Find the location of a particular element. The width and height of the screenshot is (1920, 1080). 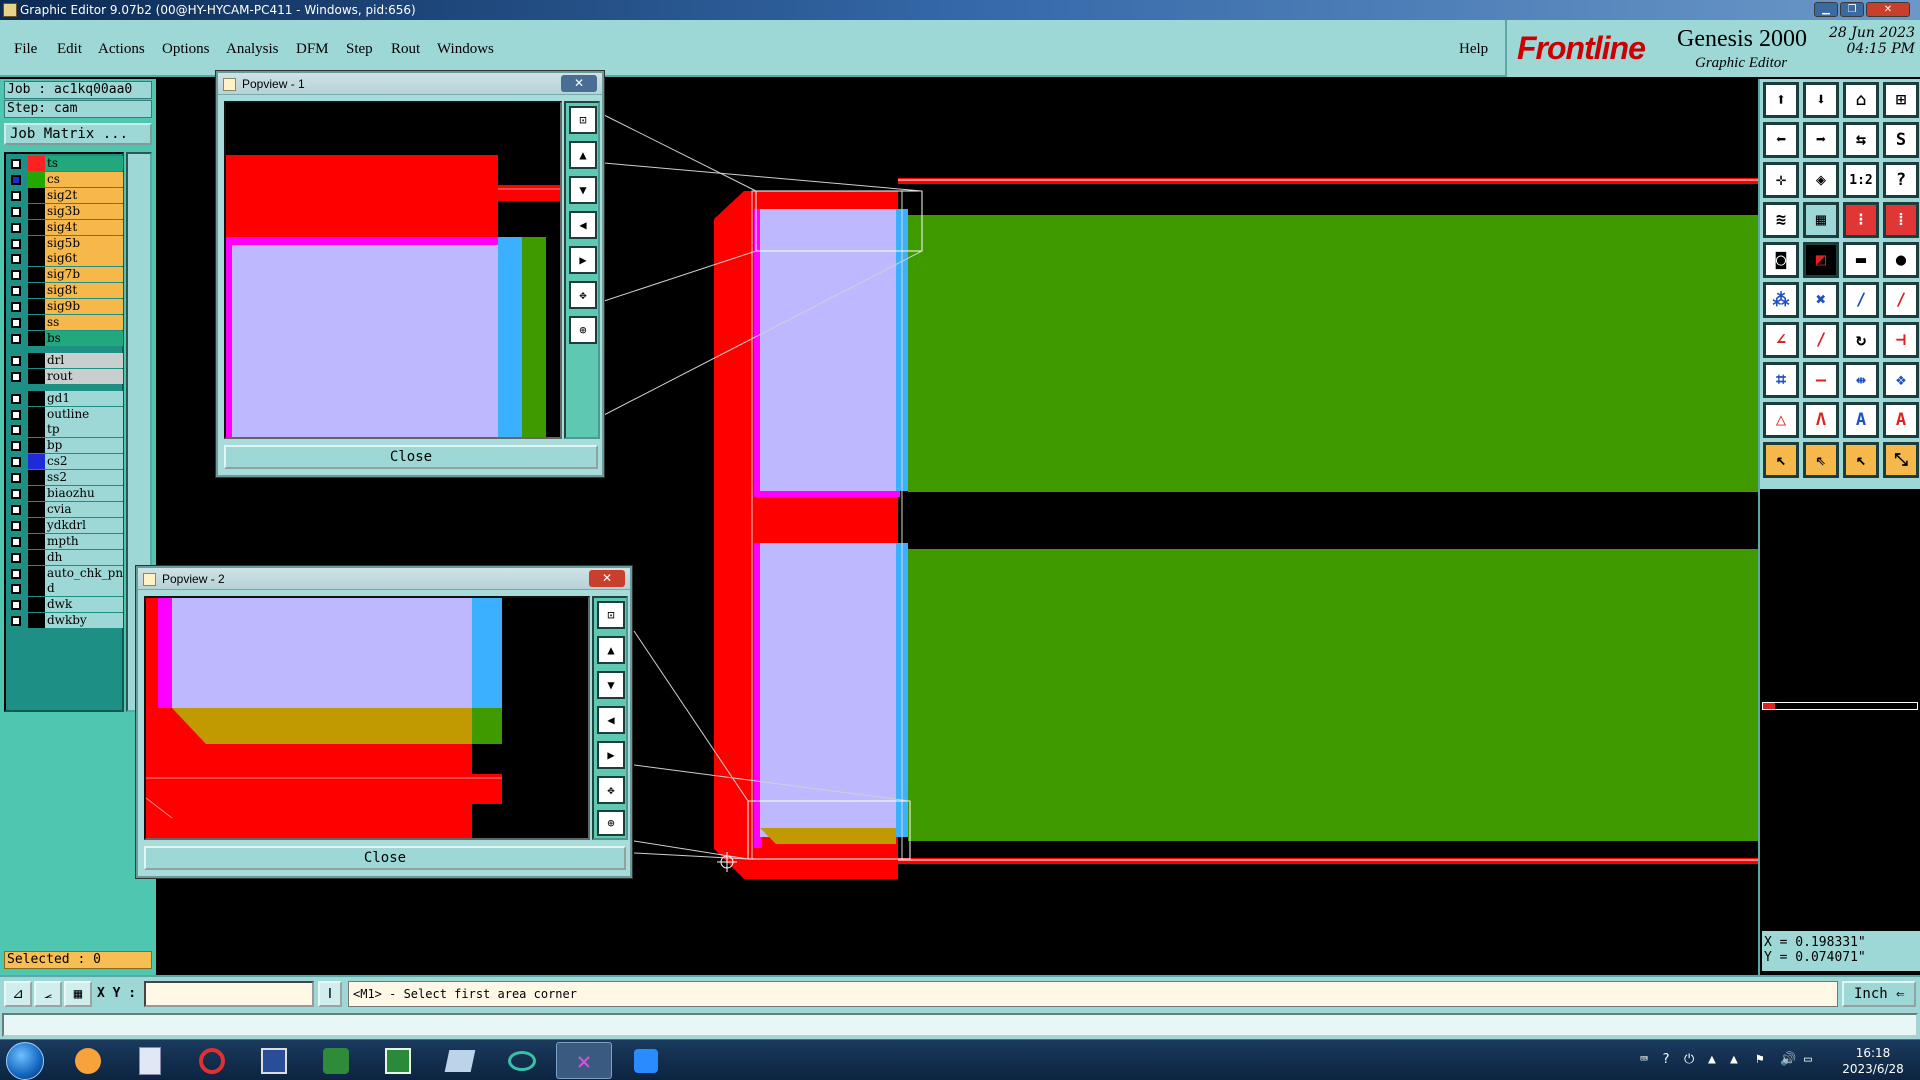

layer-row-dwkby: dwkby is located at coordinates (66, 621).